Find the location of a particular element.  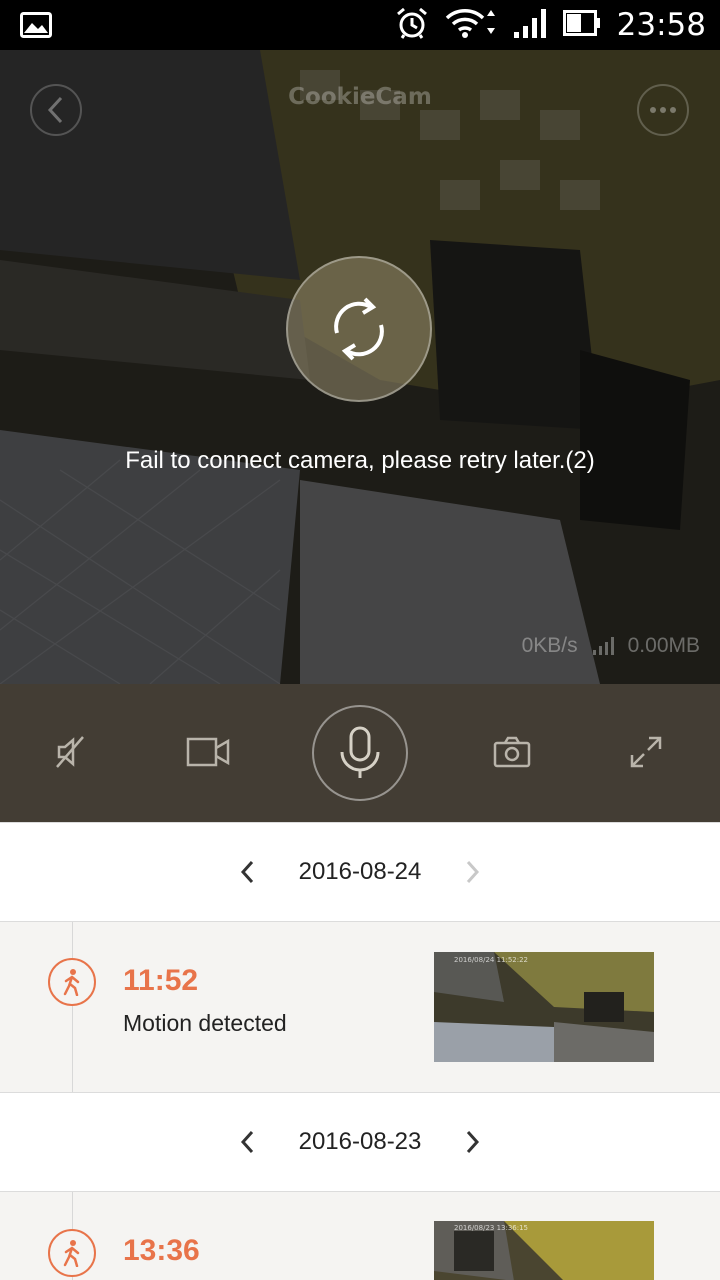

alarm-icon is located at coordinates (412, 25).